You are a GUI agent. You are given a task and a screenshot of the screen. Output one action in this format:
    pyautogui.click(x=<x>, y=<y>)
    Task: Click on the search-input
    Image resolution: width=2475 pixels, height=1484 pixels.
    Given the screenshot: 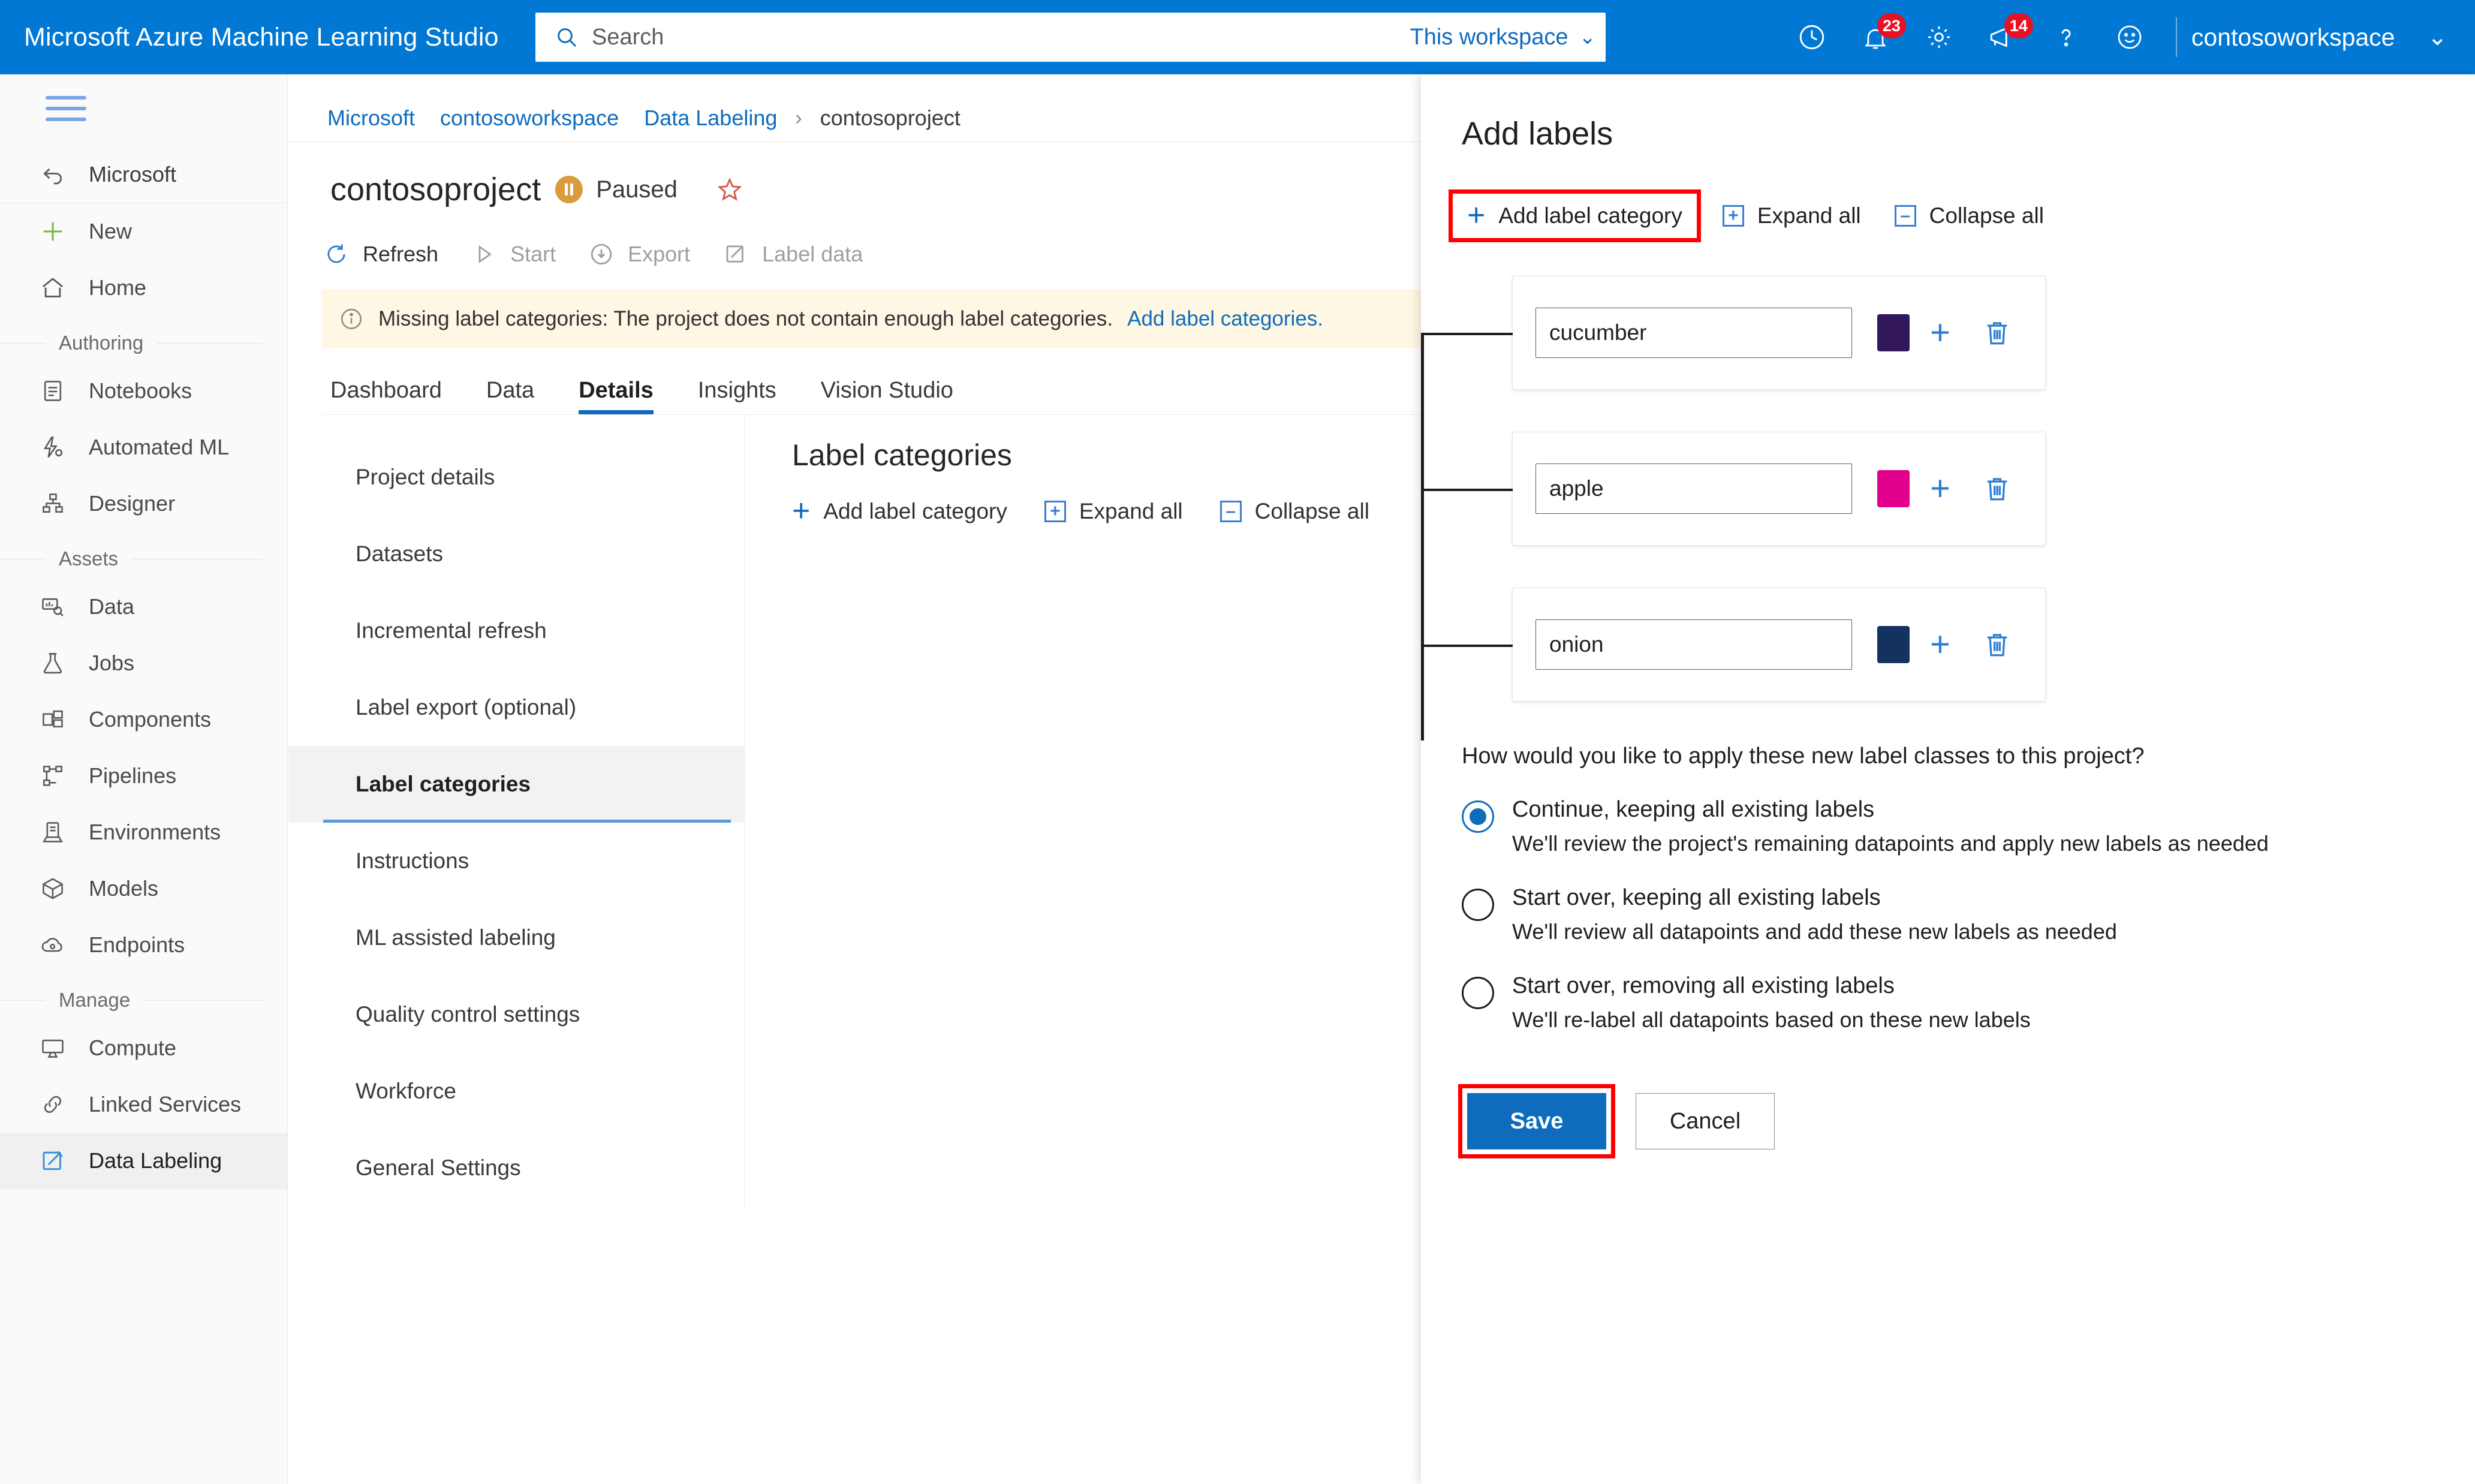 What is the action you would take?
    pyautogui.click(x=1001, y=37)
    